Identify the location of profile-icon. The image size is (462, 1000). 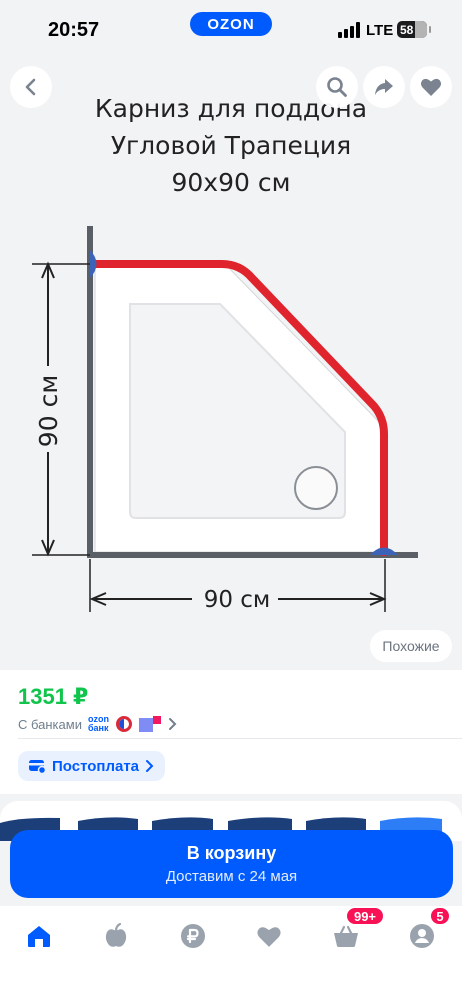
(422, 936).